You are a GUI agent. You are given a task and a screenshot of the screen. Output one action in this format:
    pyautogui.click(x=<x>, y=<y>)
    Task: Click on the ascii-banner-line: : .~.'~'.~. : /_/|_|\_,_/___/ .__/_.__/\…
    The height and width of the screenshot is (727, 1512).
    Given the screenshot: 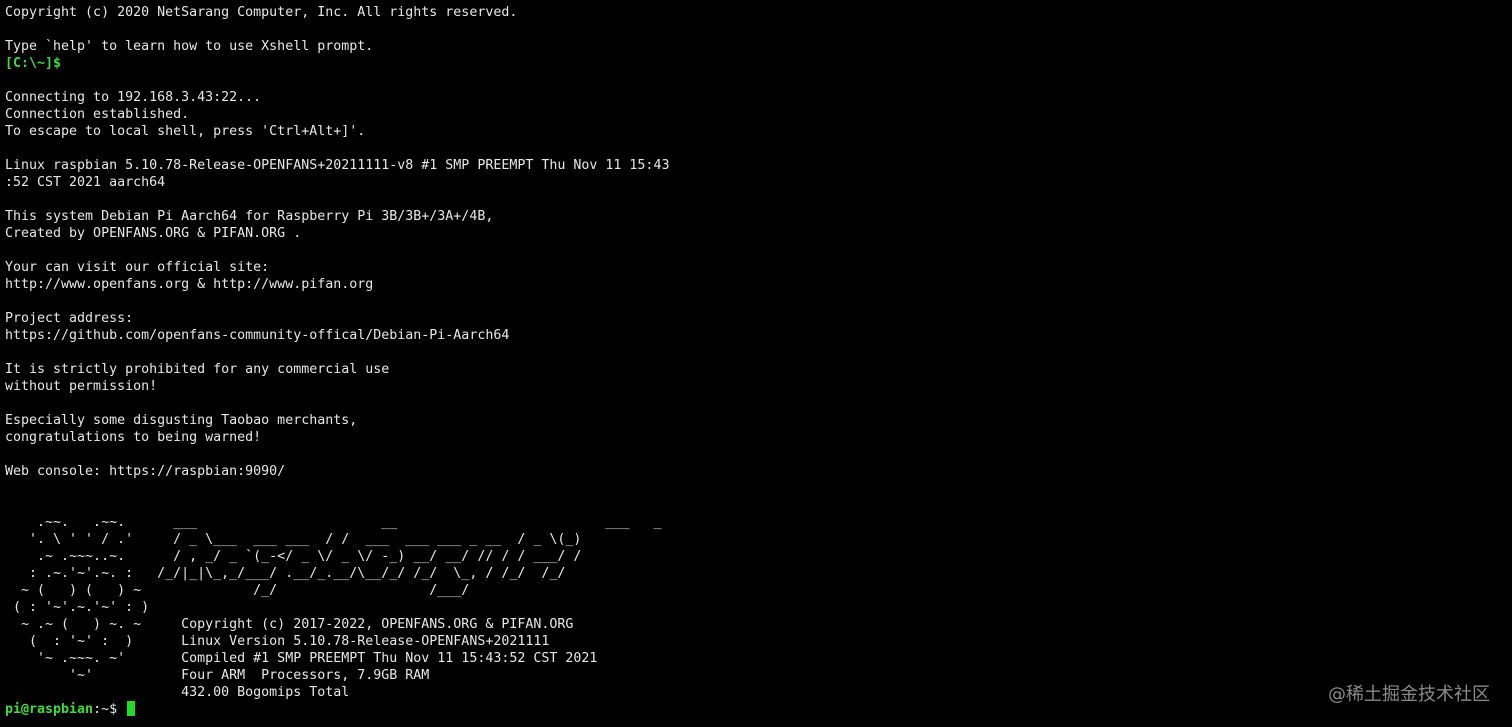 What is the action you would take?
    pyautogui.click(x=285, y=573)
    